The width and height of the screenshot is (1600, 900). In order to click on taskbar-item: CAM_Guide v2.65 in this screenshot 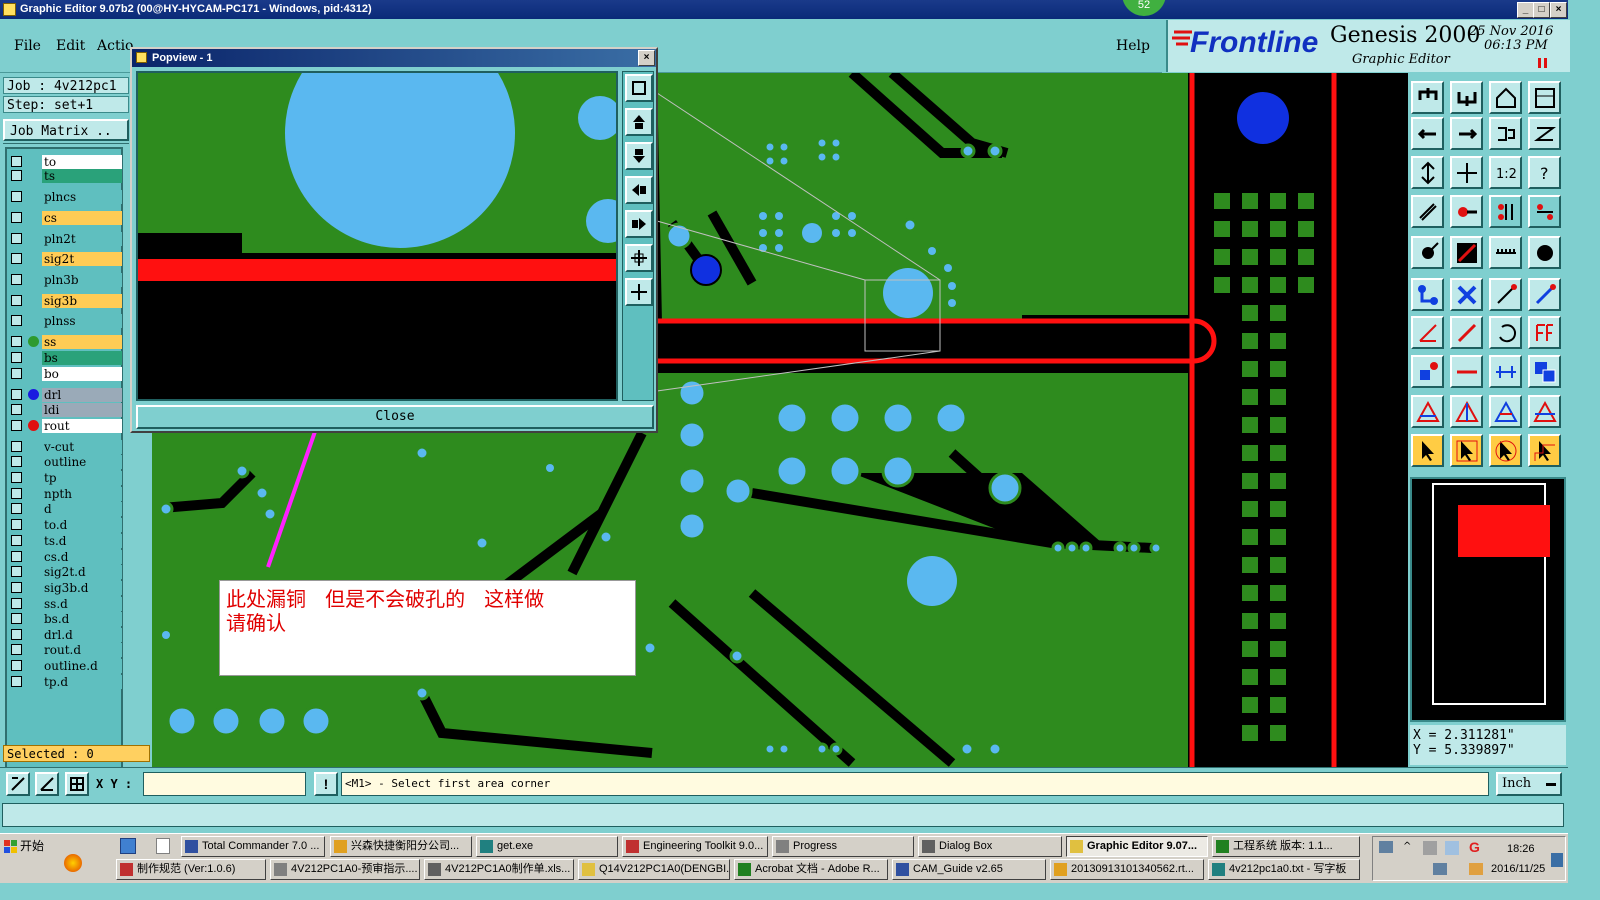, I will do `click(969, 869)`.